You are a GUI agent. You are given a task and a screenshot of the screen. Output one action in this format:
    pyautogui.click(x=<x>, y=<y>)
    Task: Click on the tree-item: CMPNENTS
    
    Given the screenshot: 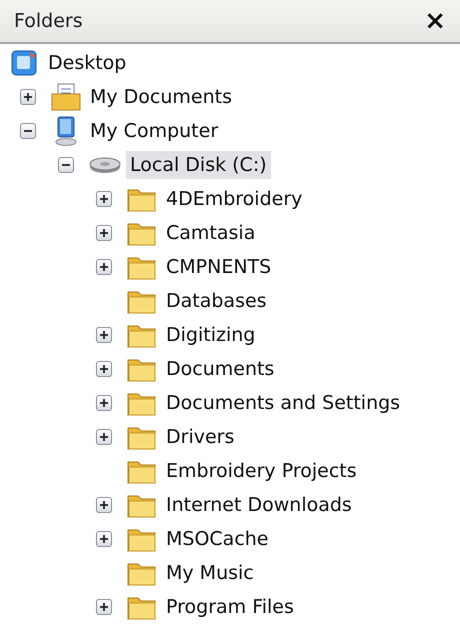 What is the action you would take?
    pyautogui.click(x=219, y=267)
    